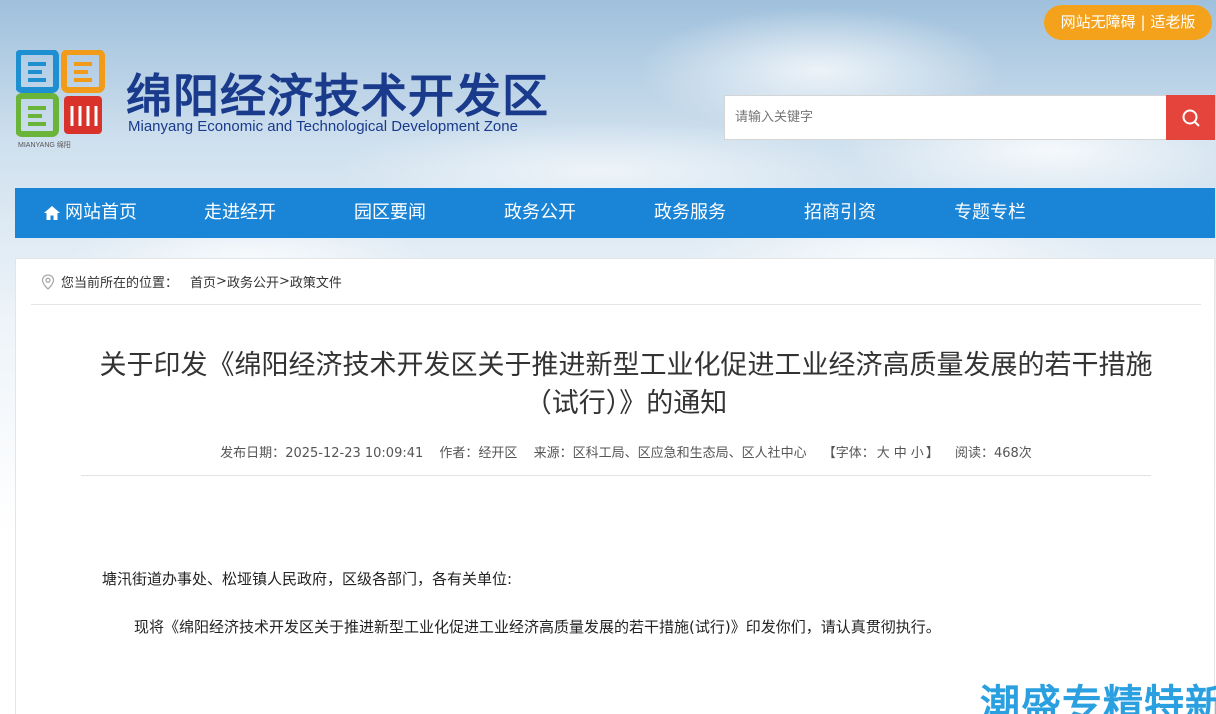 This screenshot has width=1216, height=714. What do you see at coordinates (670, 453) in the screenshot?
I see `source-field: 来源：区科工局、区应急和生态局、区人社中心` at bounding box center [670, 453].